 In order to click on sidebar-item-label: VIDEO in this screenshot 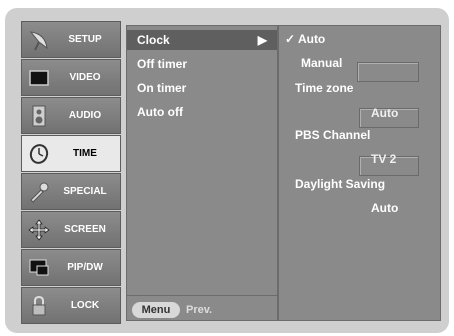, I will do `click(85, 77)`.